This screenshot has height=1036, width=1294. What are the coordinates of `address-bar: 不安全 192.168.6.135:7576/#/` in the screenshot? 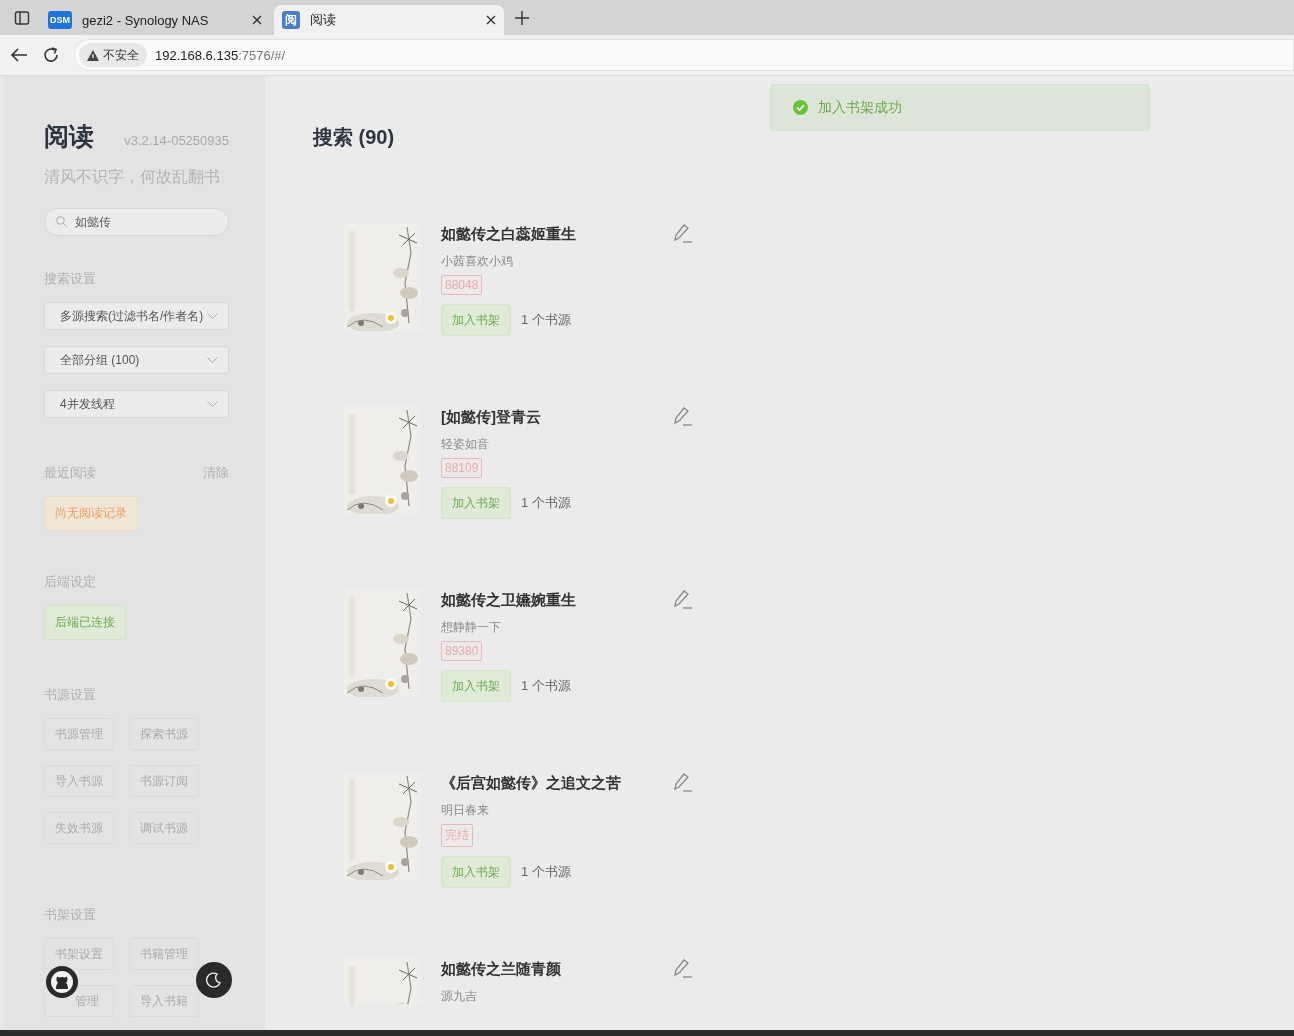 It's located at (684, 55).